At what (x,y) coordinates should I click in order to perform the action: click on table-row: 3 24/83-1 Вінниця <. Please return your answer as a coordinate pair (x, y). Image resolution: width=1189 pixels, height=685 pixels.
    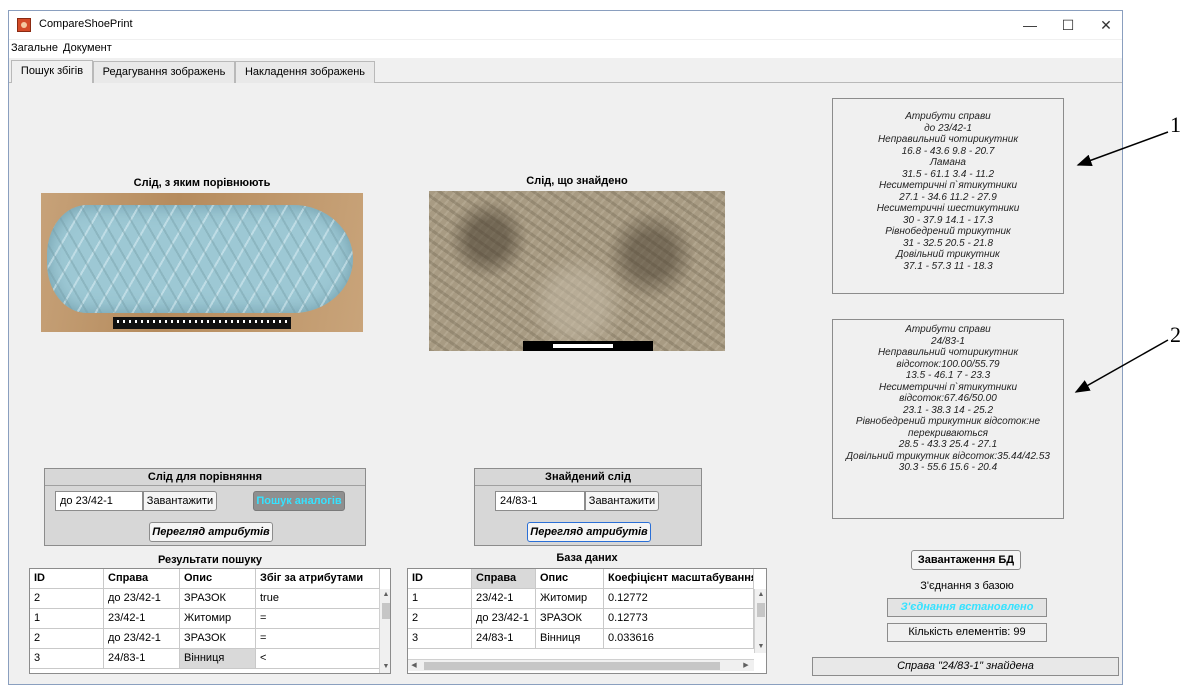
    Looking at the image, I should click on (210, 659).